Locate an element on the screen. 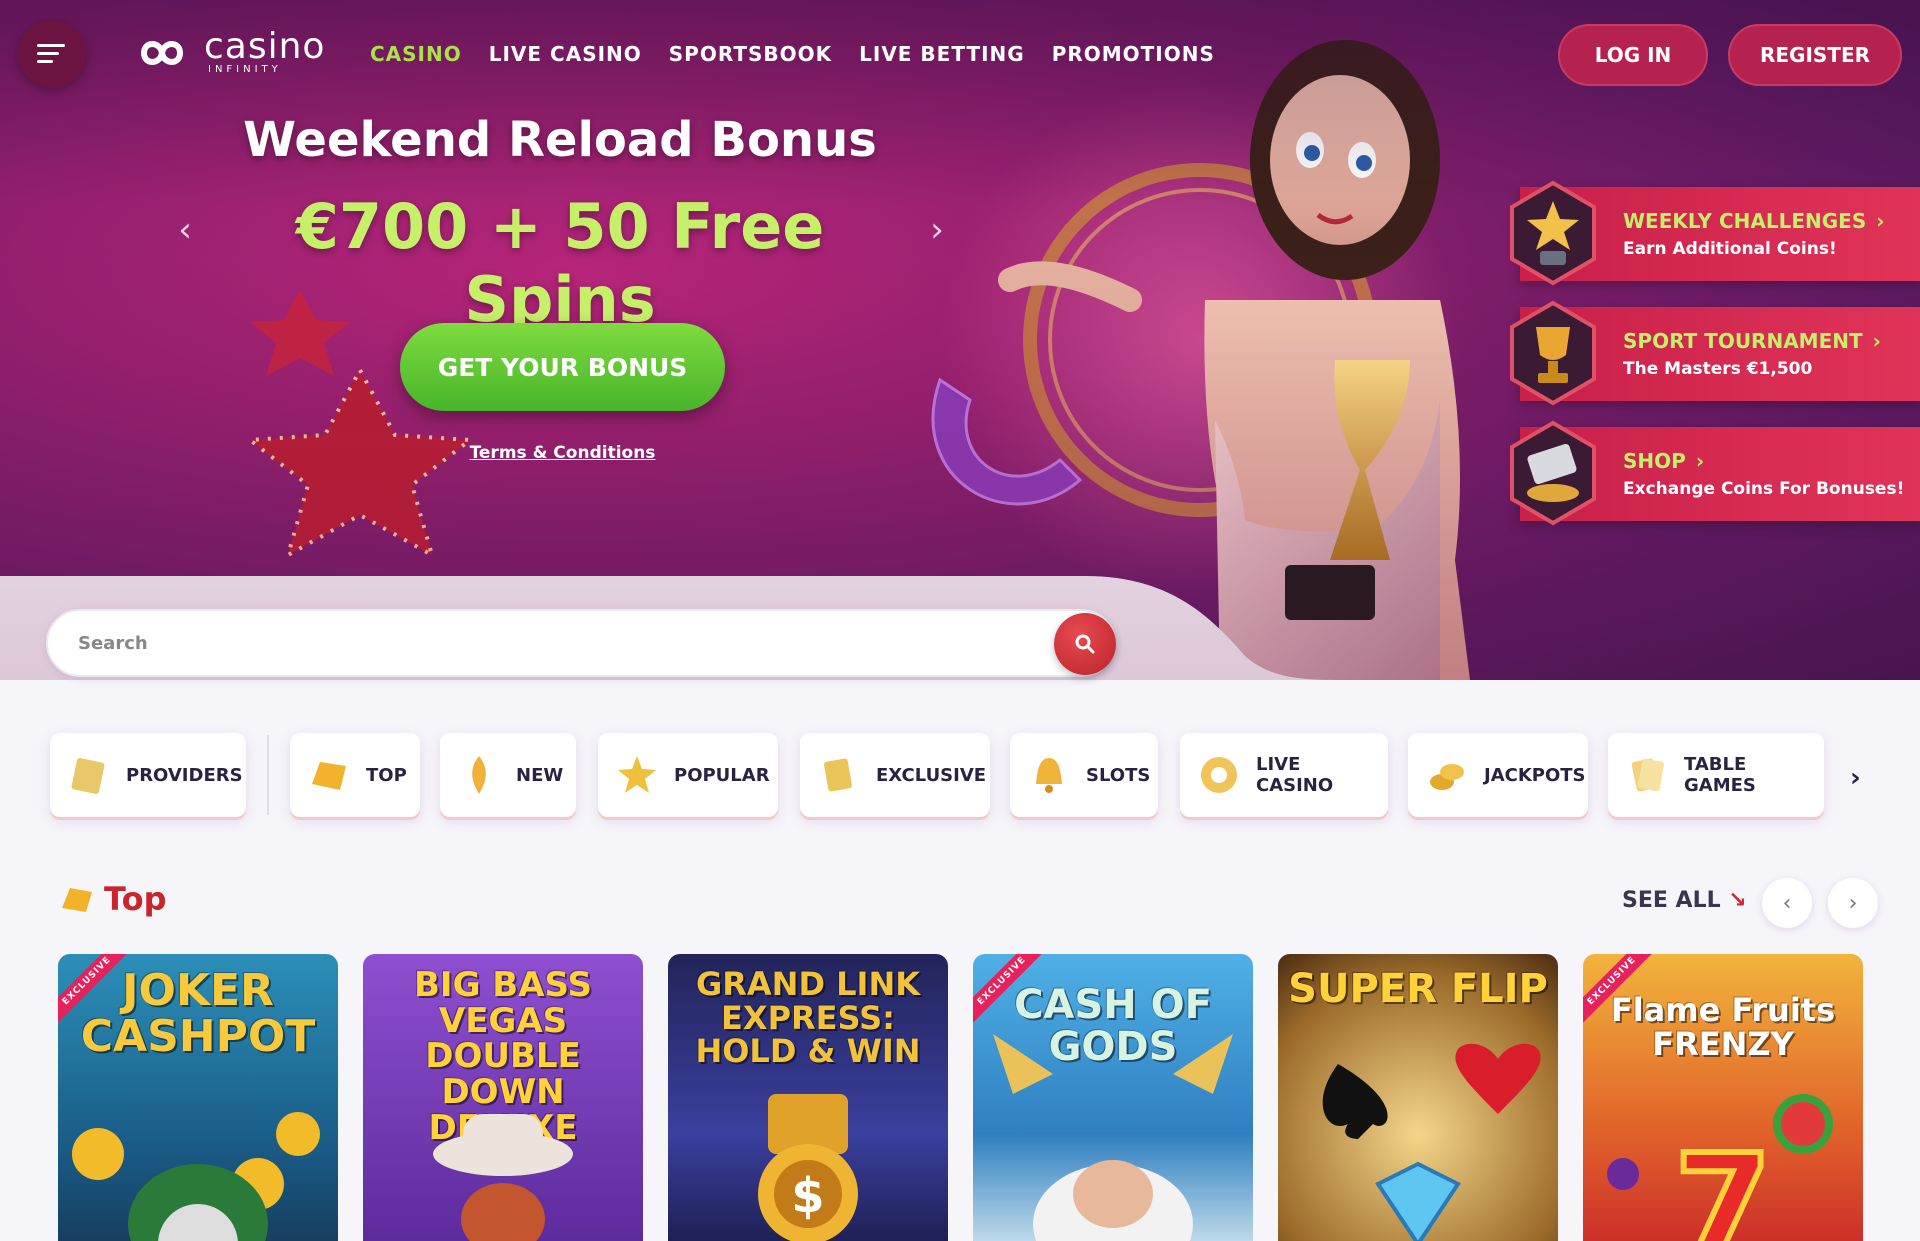 The image size is (1920, 1241). category-jackpots: JACKPOTS is located at coordinates (1498, 775).